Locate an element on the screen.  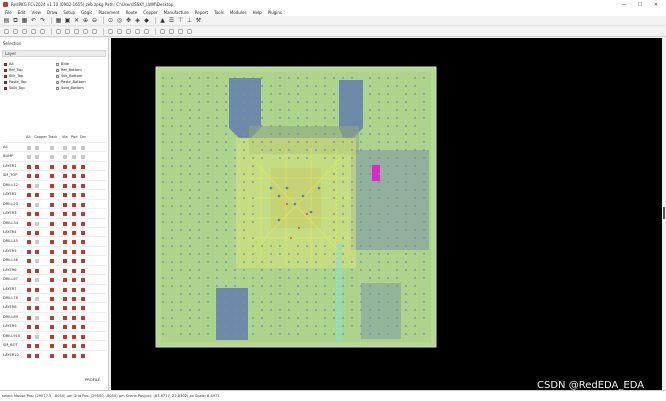
layer-row: SM_BOT is located at coordinates (54, 344).